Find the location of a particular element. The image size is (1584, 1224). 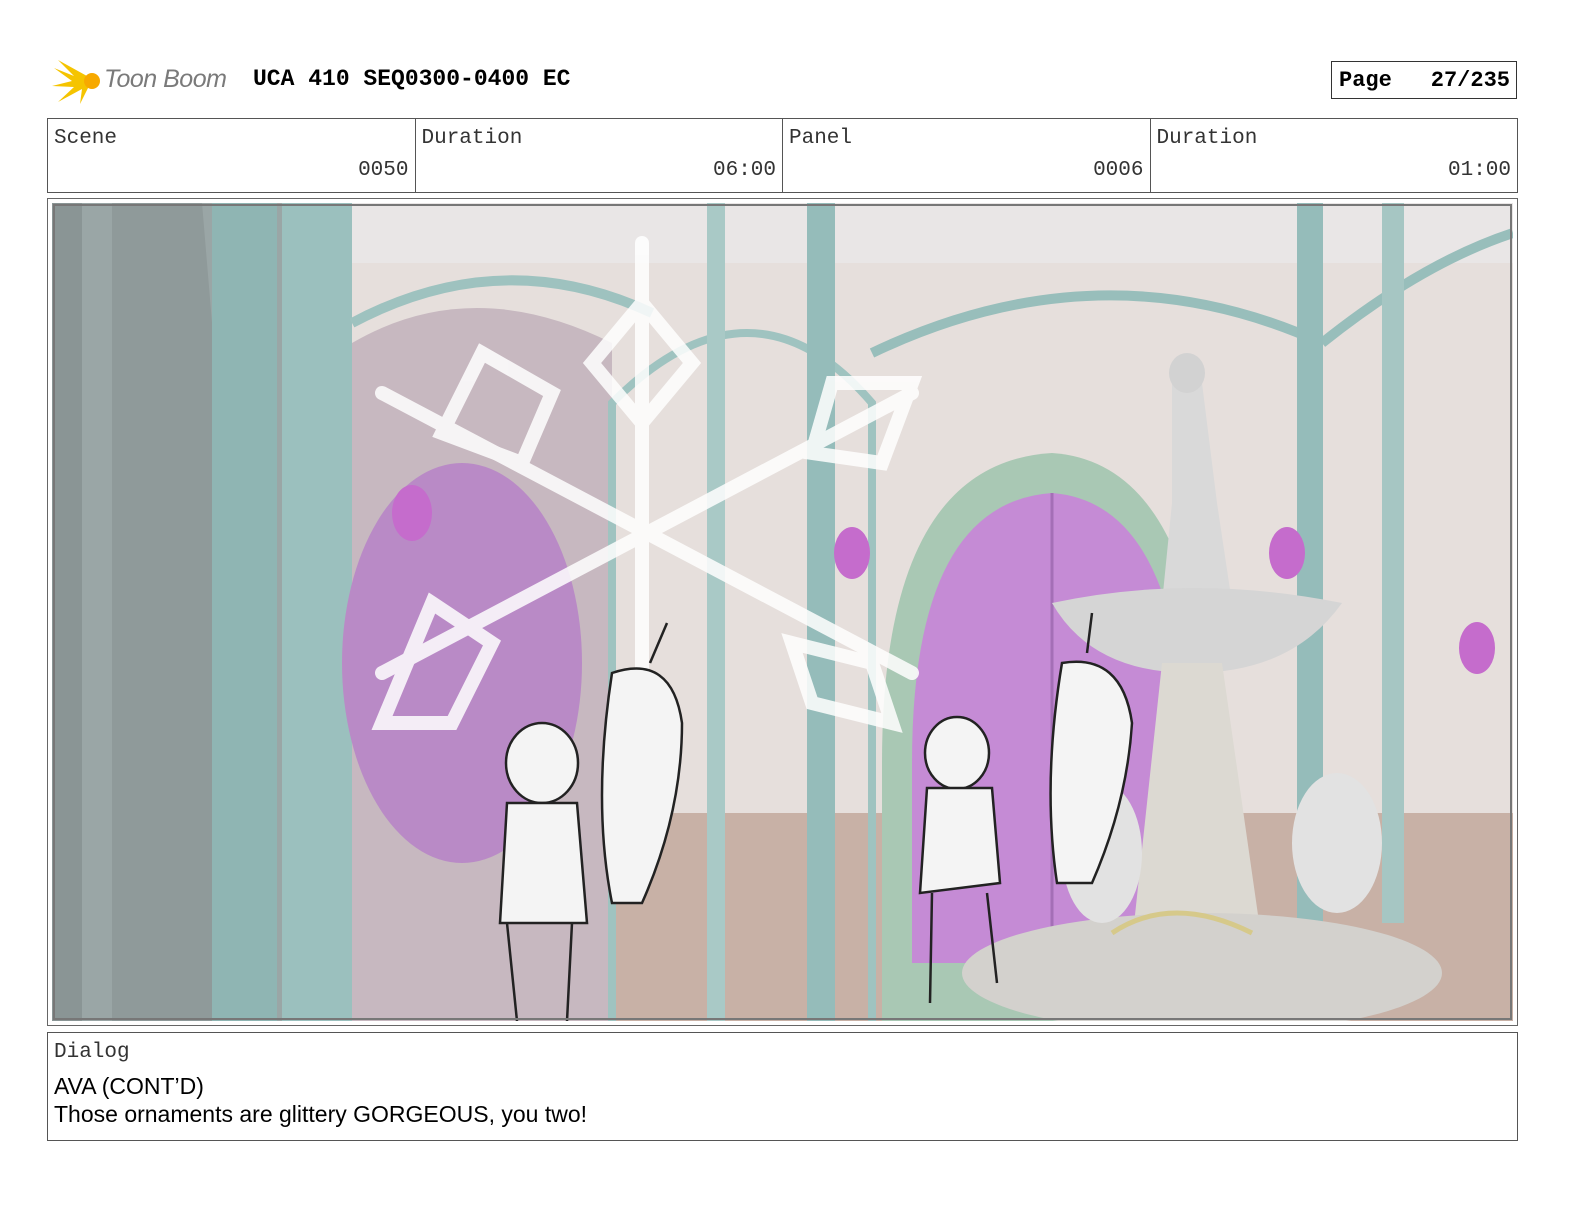

scene-value: 0050 is located at coordinates (383, 170).